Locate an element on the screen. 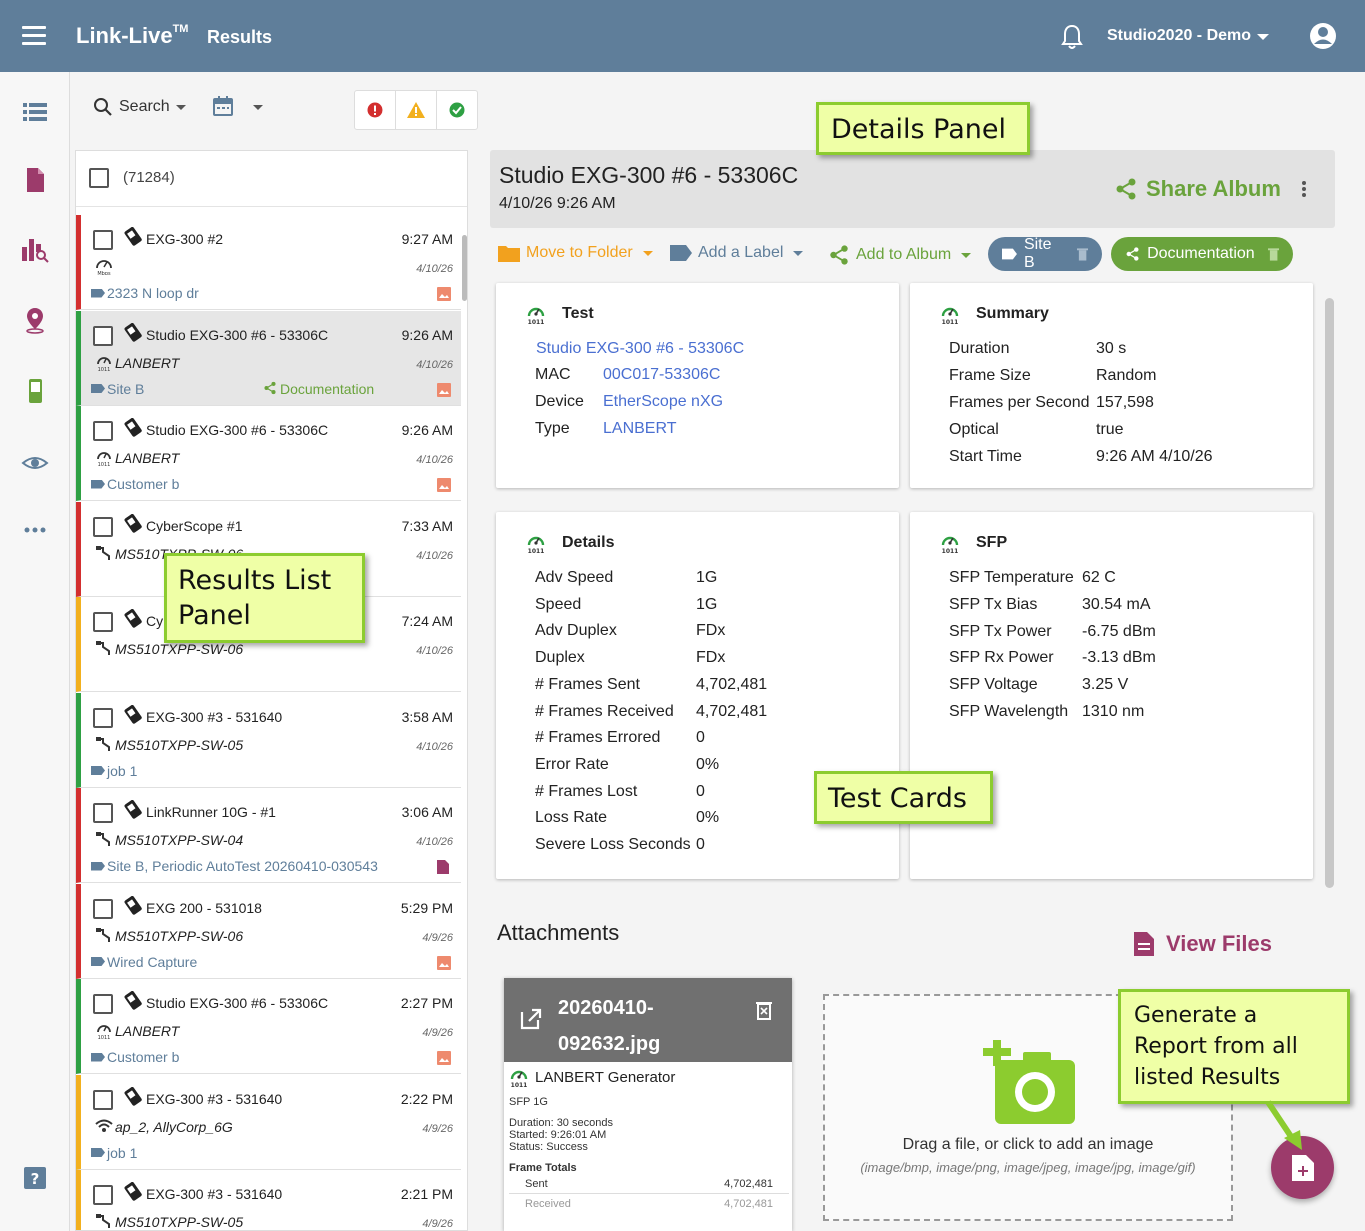 Image resolution: width=1365 pixels, height=1231 pixels. view-files-button: View Files is located at coordinates (1203, 944).